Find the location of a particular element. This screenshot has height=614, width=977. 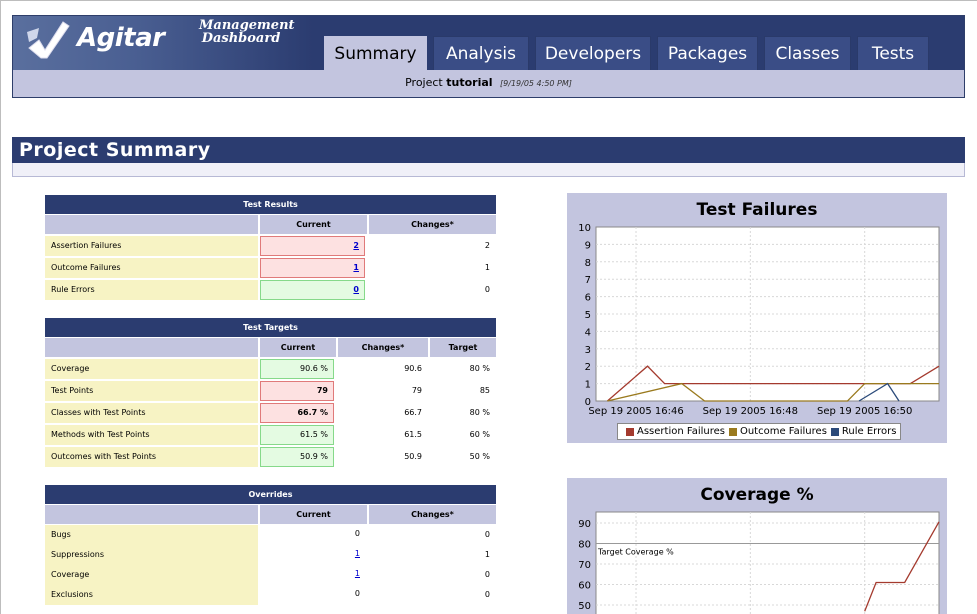

row-target: 60 % is located at coordinates (479, 434).